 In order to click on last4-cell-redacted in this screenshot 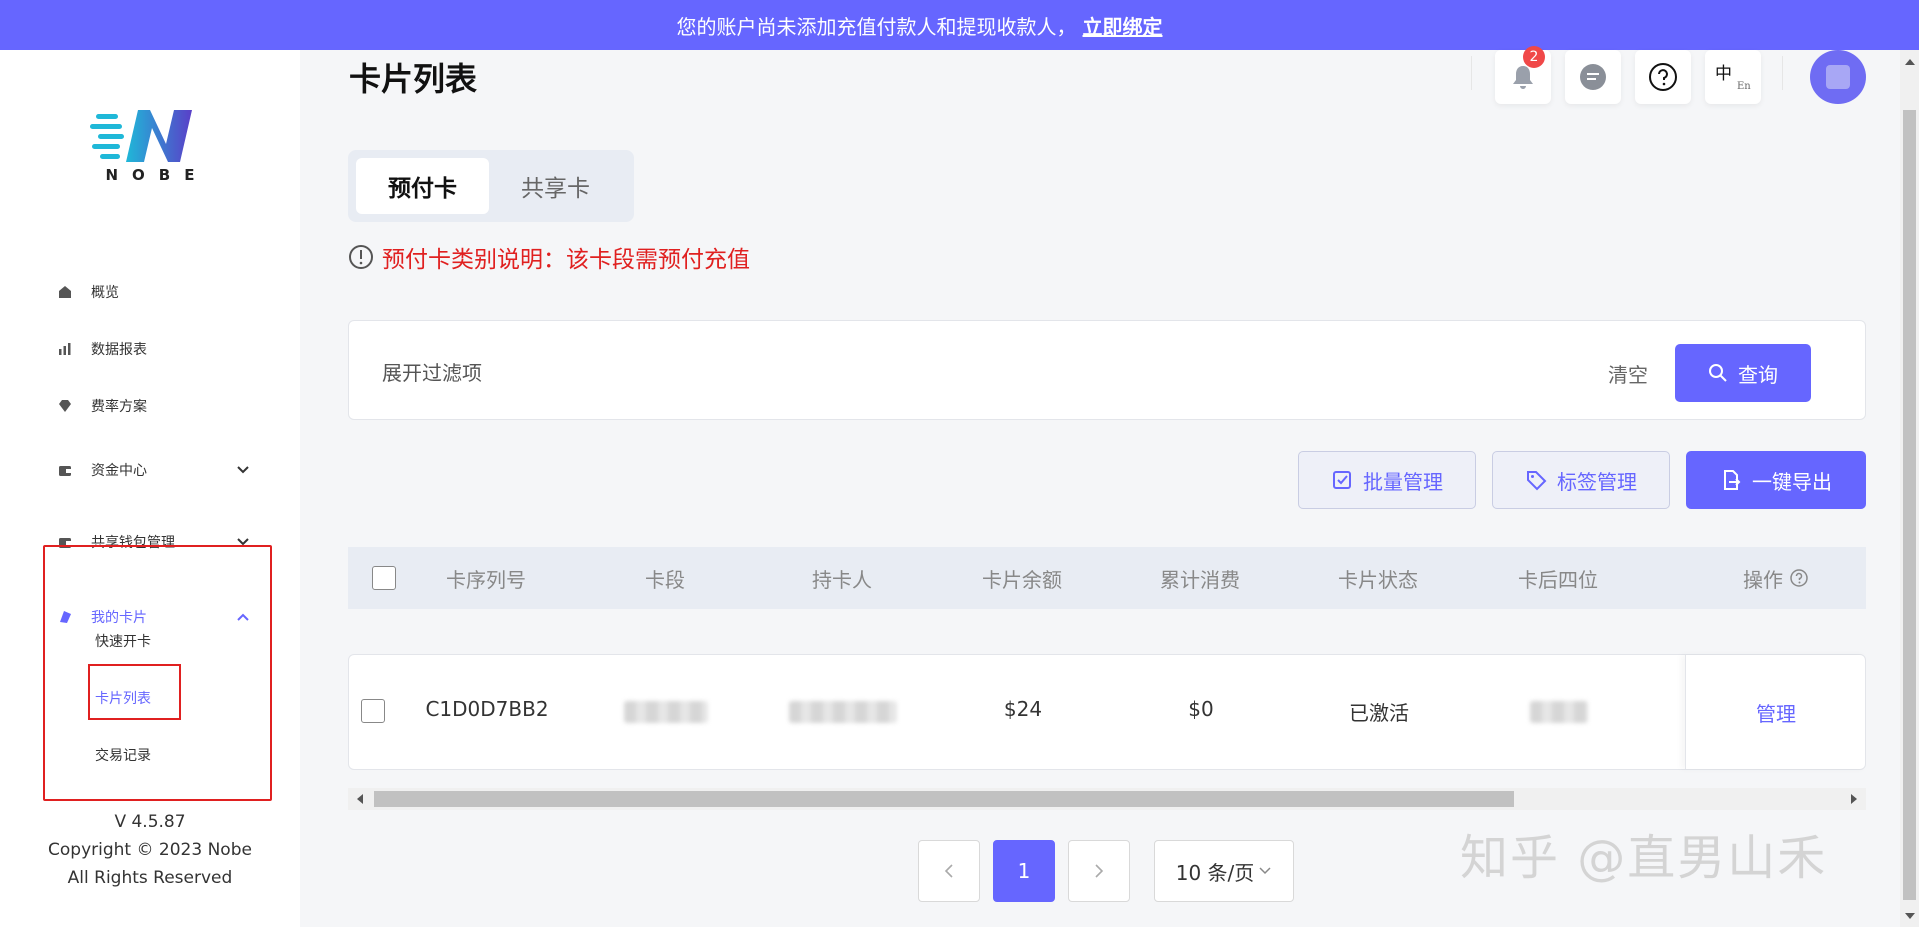, I will do `click(1559, 712)`.